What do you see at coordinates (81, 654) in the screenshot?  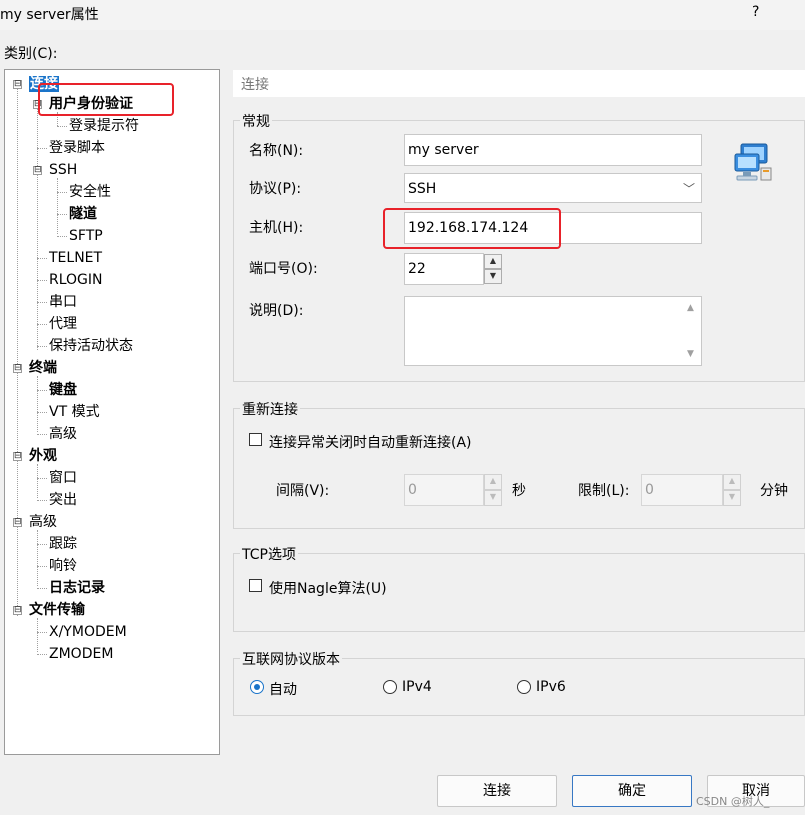 I see `tree-item-zmodem: ZMODEM` at bounding box center [81, 654].